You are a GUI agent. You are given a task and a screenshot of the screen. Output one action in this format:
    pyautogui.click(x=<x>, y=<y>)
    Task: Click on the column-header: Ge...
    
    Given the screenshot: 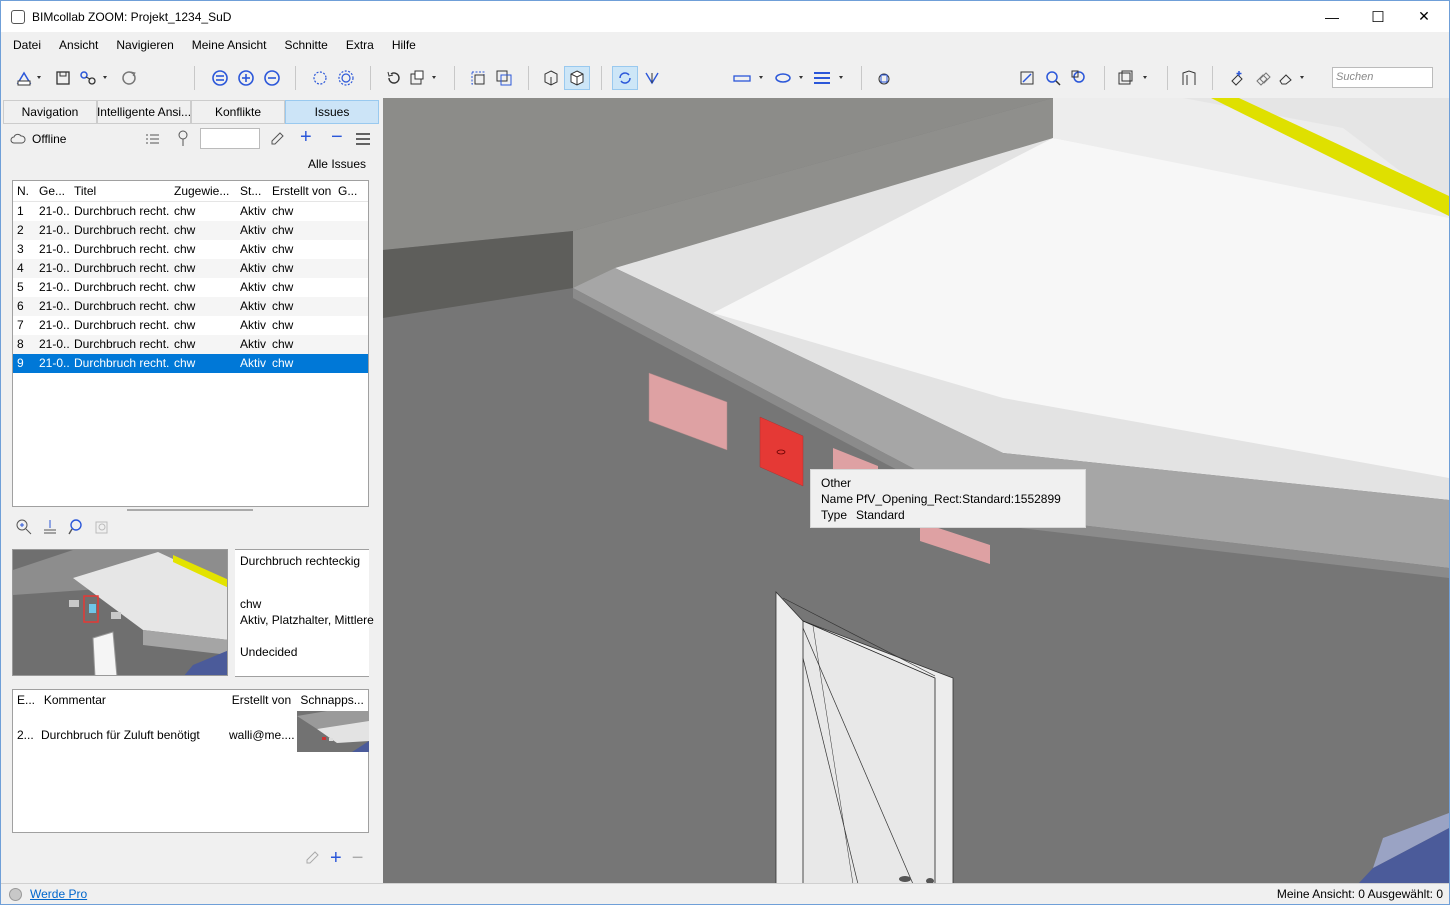 What is the action you would take?
    pyautogui.click(x=52, y=191)
    